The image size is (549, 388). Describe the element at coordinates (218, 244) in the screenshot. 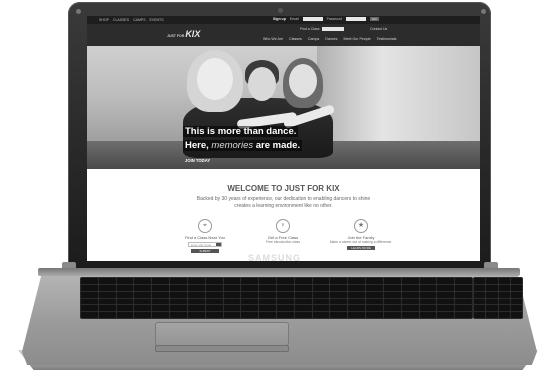

I see `zip-go-button` at that location.